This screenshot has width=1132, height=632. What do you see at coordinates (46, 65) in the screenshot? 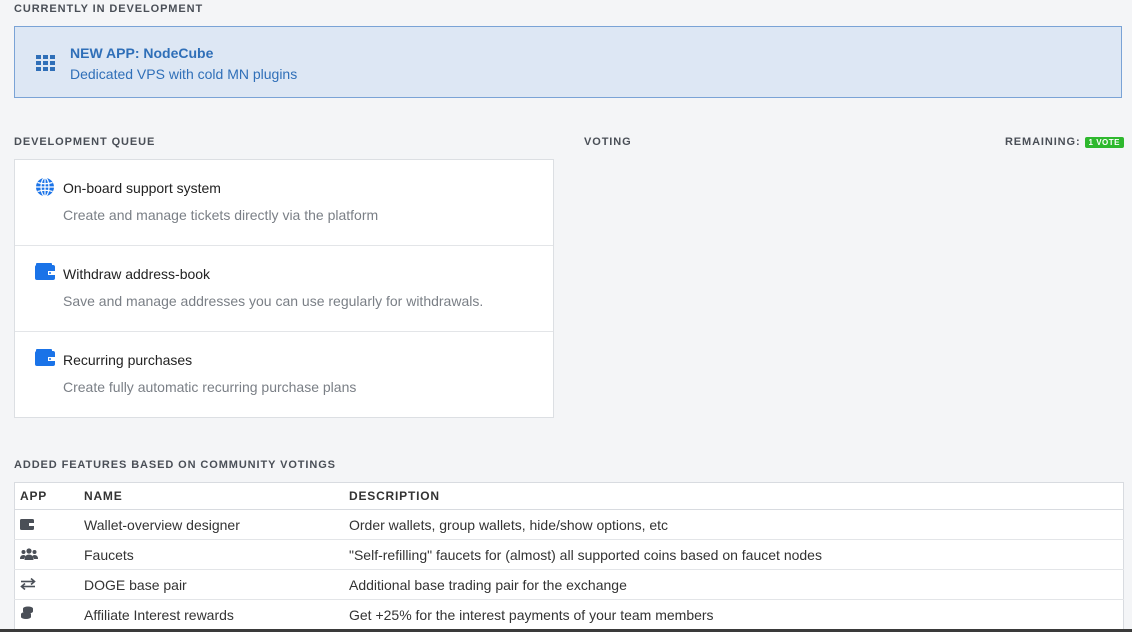
I see `grid-icon` at bounding box center [46, 65].